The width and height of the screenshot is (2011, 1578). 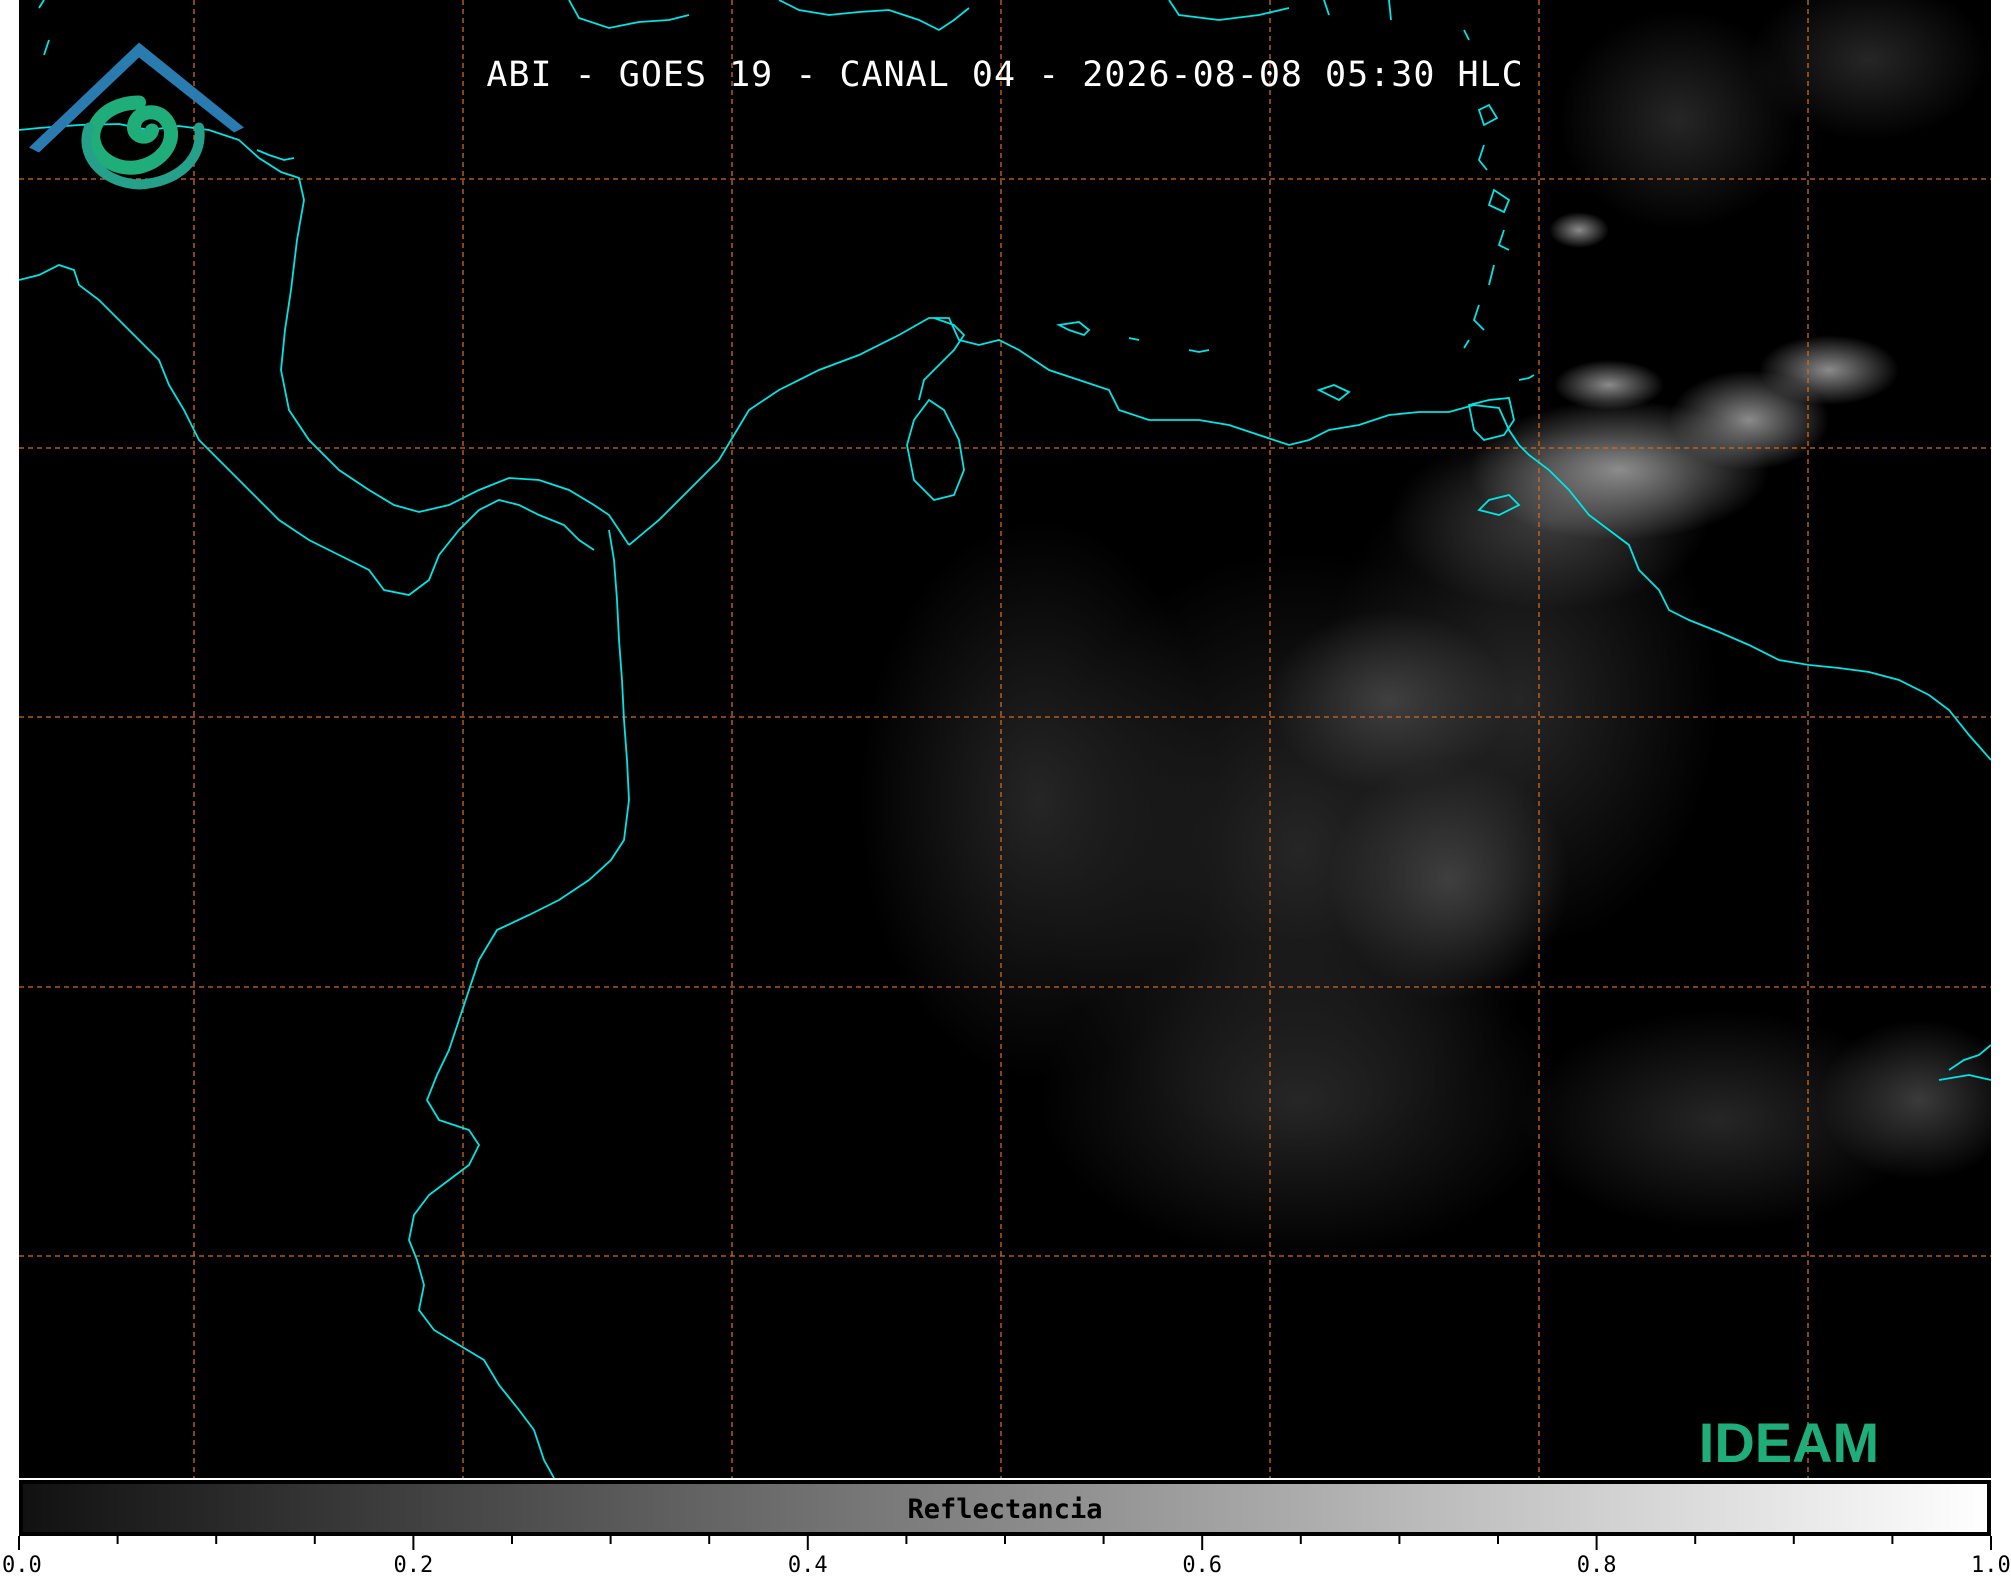 I want to click on colorbar-tick-label: 0.6, so click(x=1202, y=1565).